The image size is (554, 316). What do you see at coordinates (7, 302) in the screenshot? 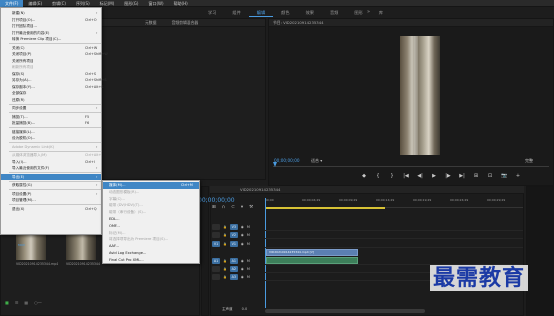
I see `lock-icon: ■` at bounding box center [7, 302].